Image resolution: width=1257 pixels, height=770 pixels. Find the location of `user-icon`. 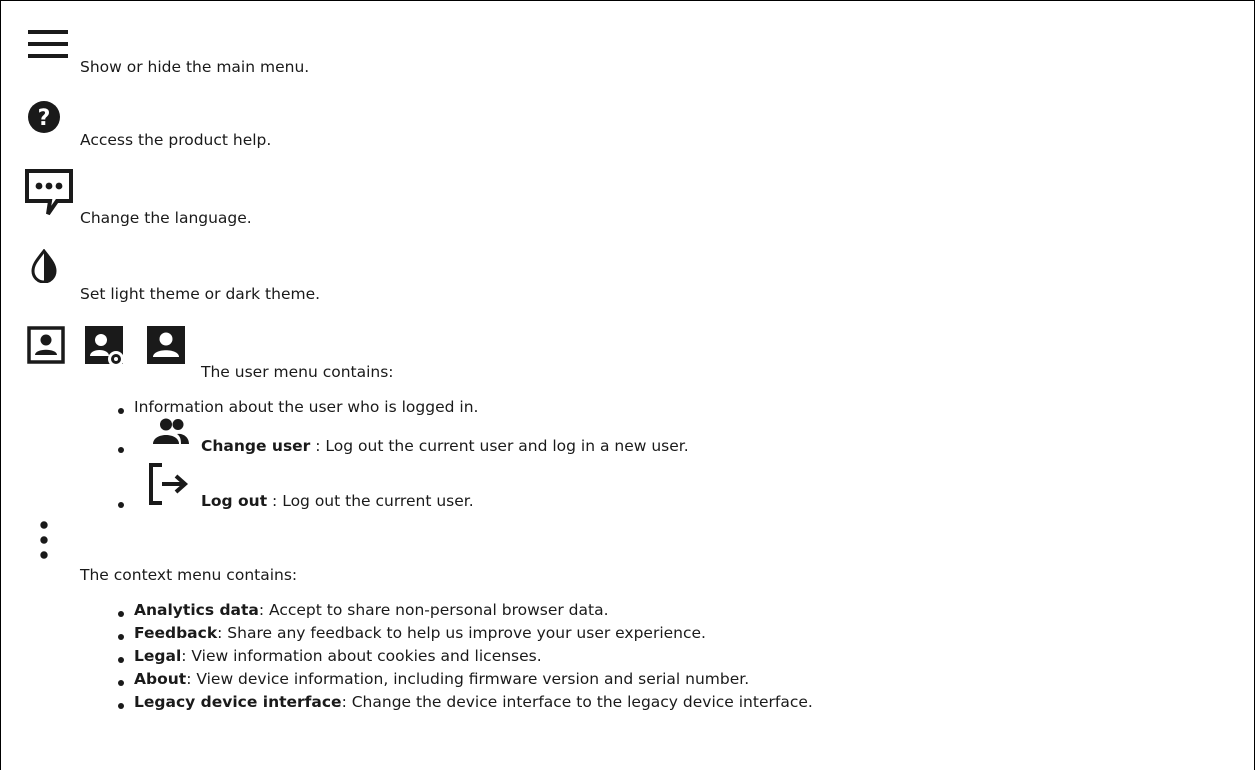

user-icon is located at coordinates (46, 345).